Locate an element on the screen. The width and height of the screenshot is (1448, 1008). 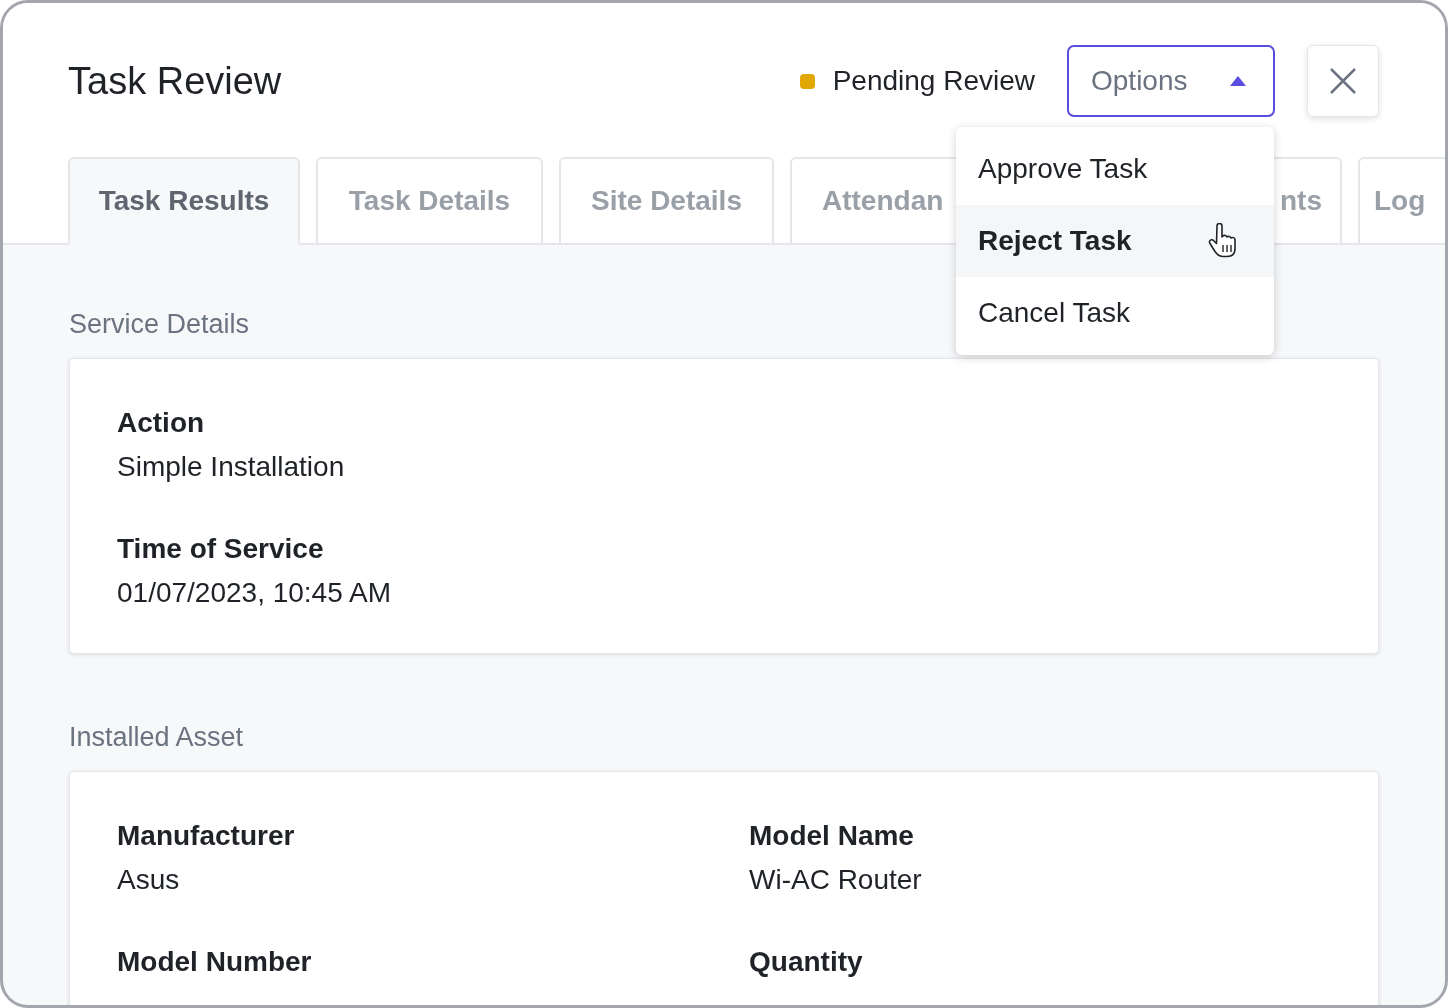
options-dropdown-button: Options is located at coordinates (1171, 81).